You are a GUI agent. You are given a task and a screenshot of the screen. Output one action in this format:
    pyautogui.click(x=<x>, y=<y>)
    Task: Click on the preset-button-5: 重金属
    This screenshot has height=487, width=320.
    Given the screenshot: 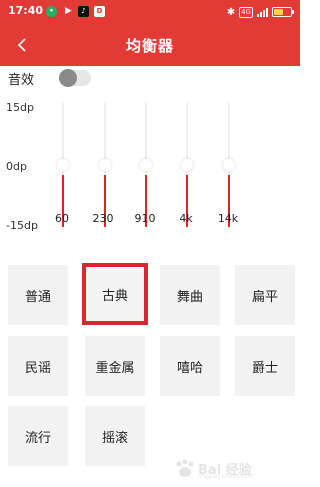 What is the action you would take?
    pyautogui.click(x=115, y=366)
    